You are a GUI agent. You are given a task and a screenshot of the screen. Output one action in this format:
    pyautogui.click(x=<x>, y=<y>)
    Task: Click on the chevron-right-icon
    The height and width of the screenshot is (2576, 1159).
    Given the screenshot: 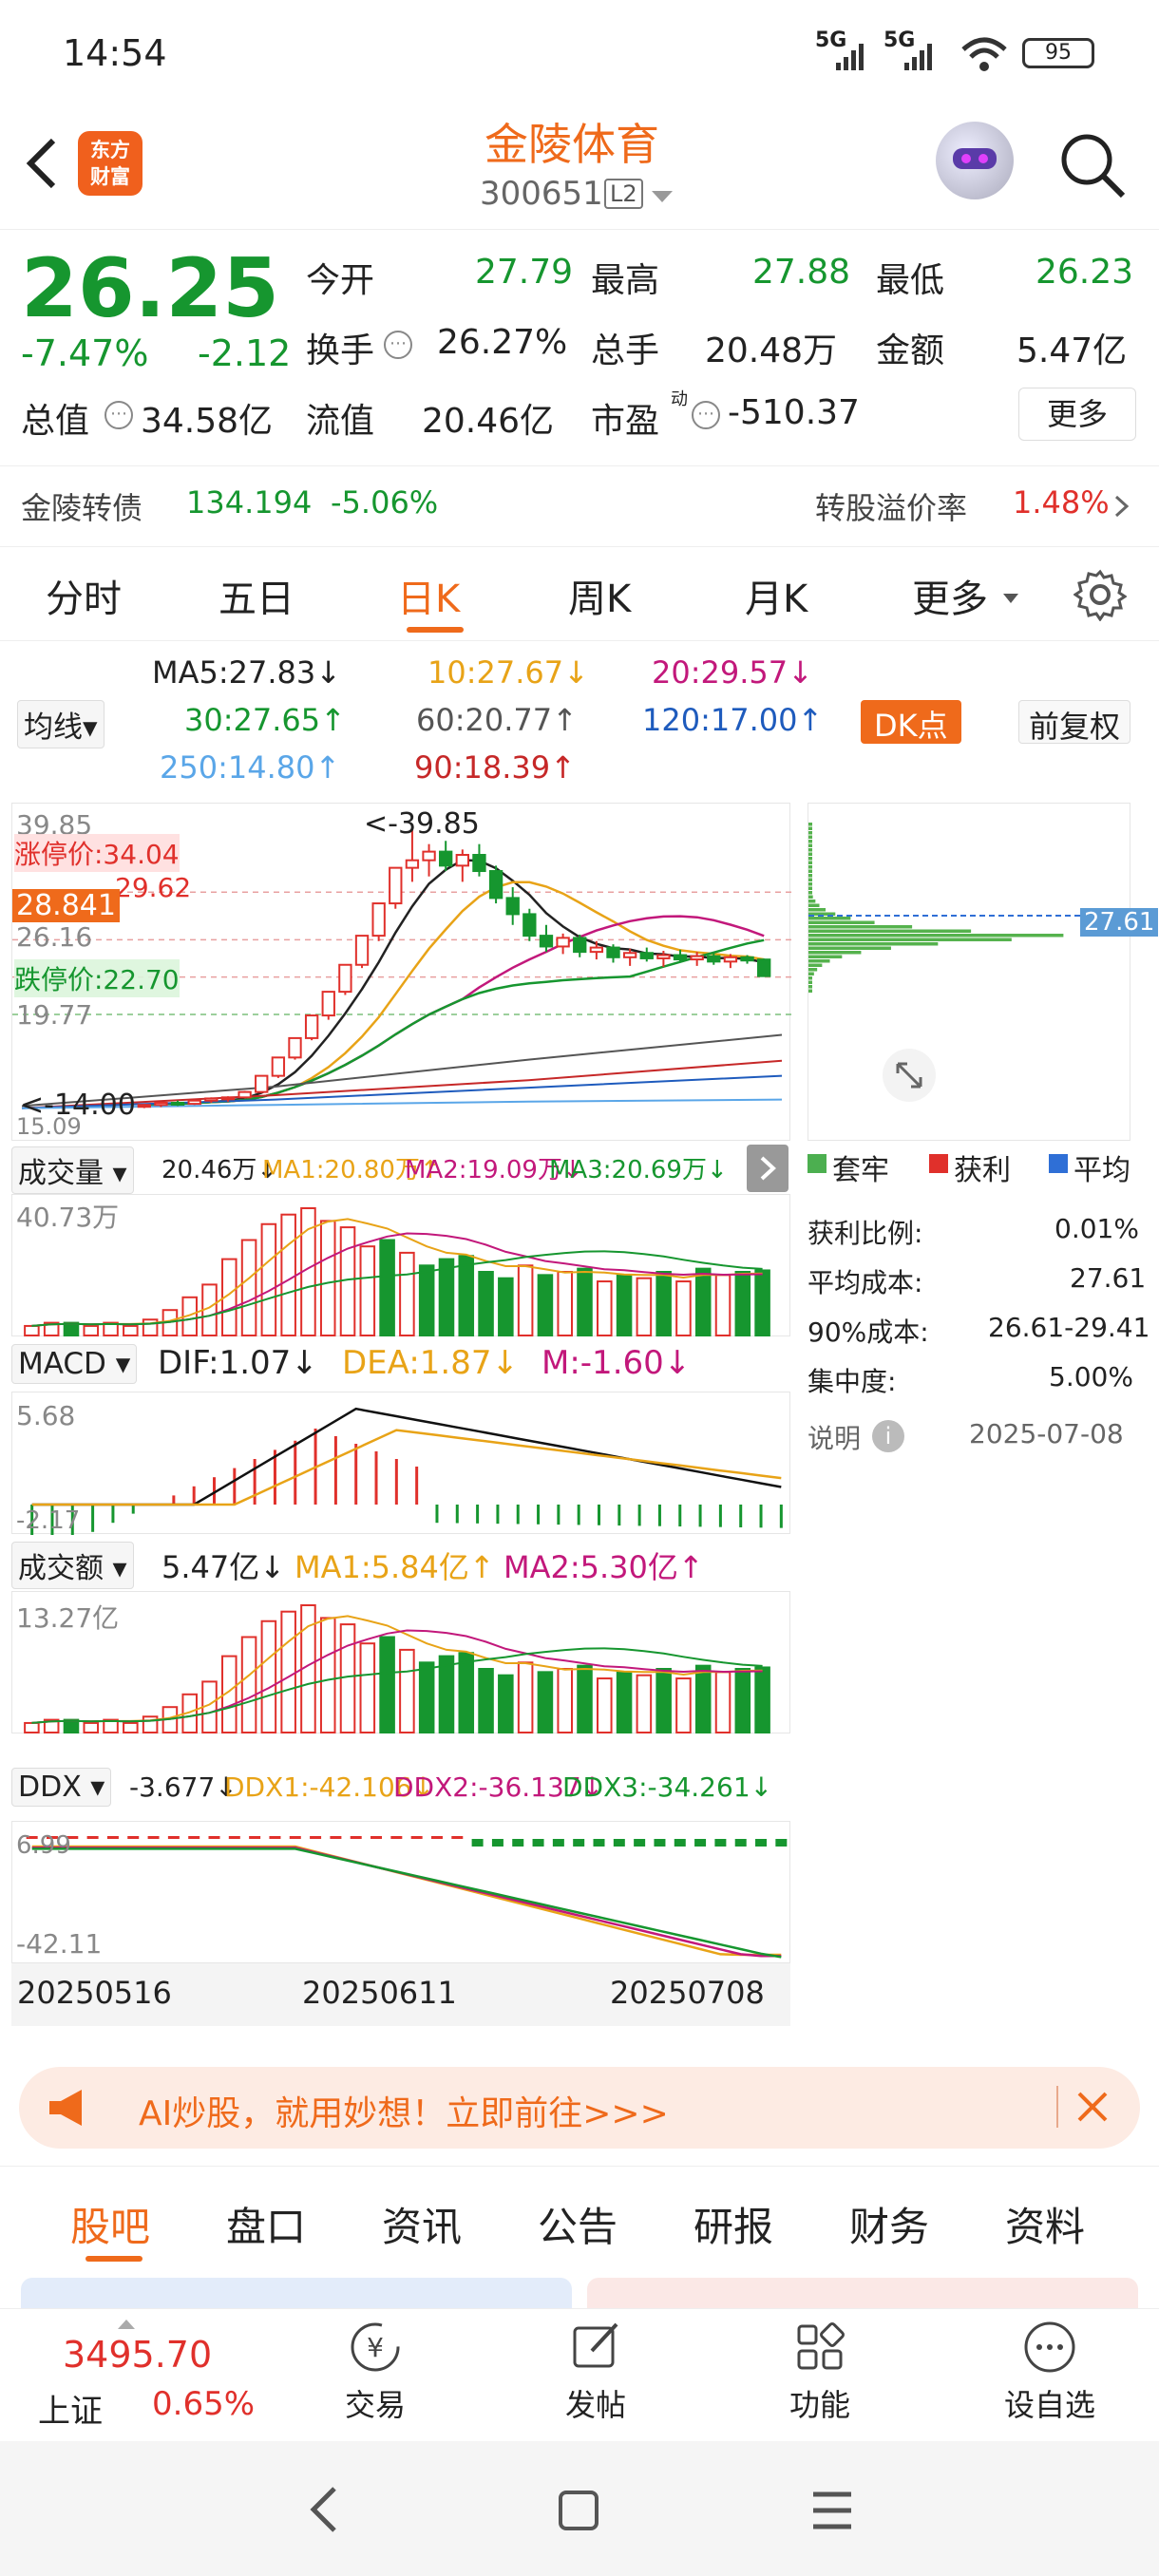 What is the action you would take?
    pyautogui.click(x=1121, y=508)
    